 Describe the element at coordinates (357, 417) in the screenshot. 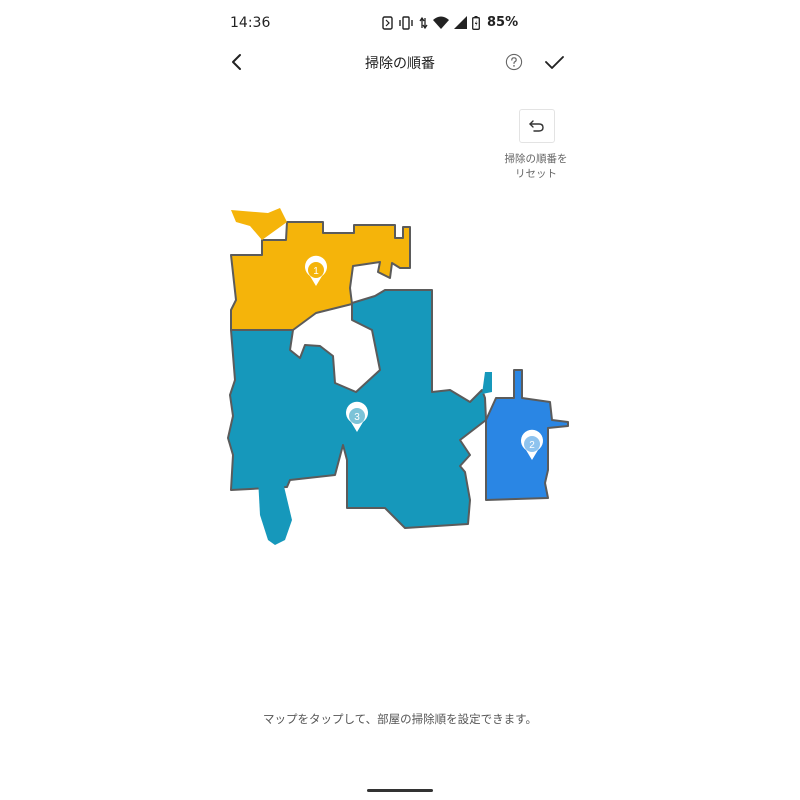

I see `room-3-number: 3` at that location.